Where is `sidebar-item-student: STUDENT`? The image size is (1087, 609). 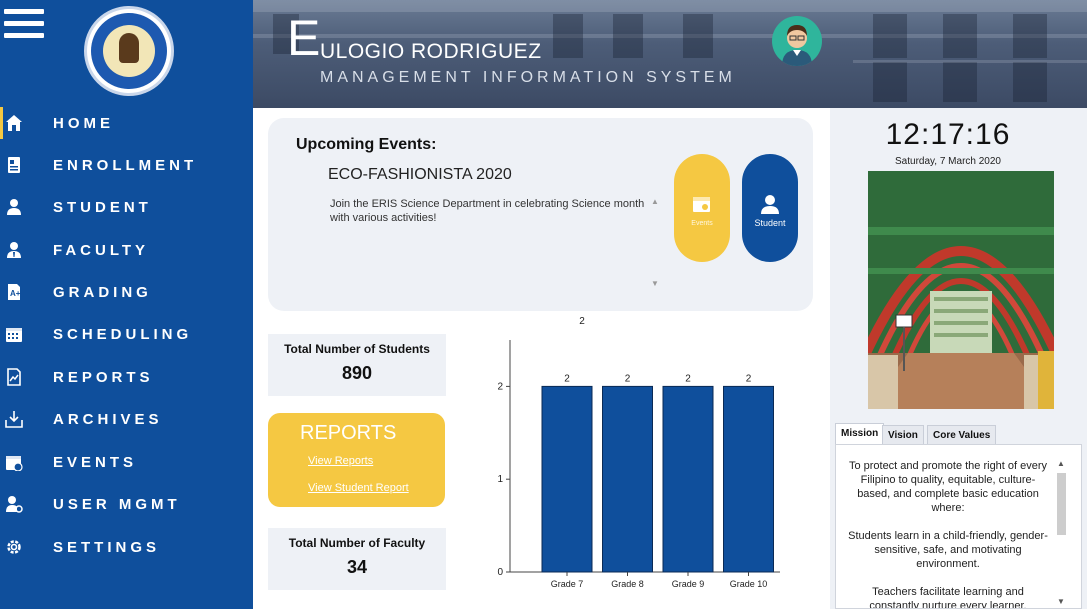 sidebar-item-student: STUDENT is located at coordinates (126, 208).